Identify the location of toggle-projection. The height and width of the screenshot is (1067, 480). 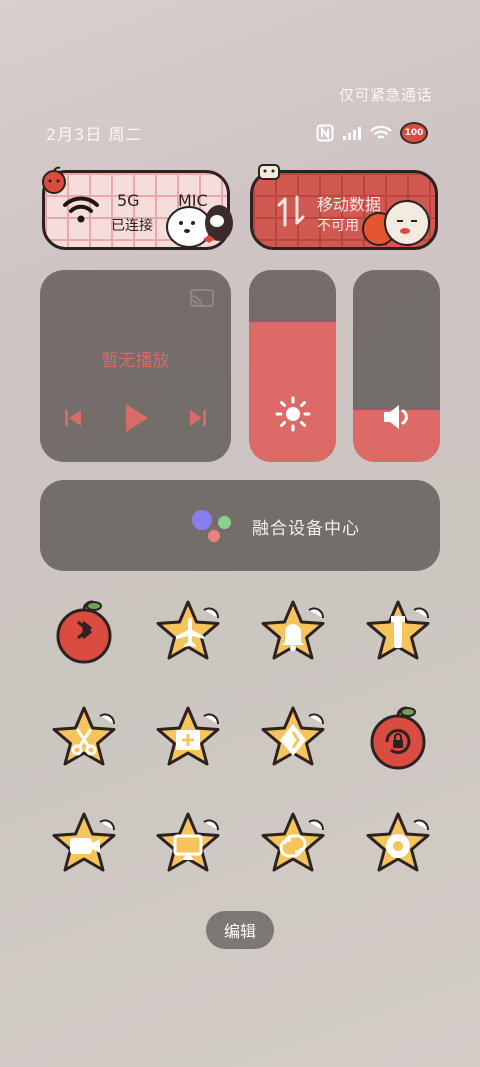
(188, 844).